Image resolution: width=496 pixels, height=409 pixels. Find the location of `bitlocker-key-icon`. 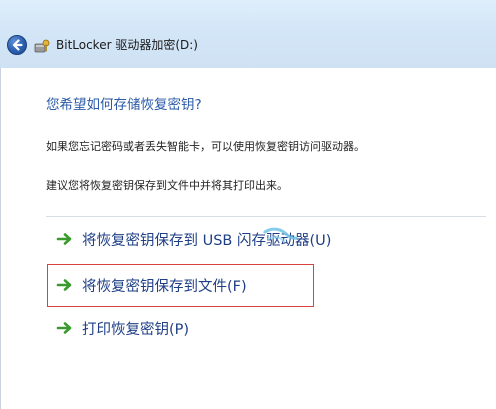

bitlocker-key-icon is located at coordinates (42, 45).